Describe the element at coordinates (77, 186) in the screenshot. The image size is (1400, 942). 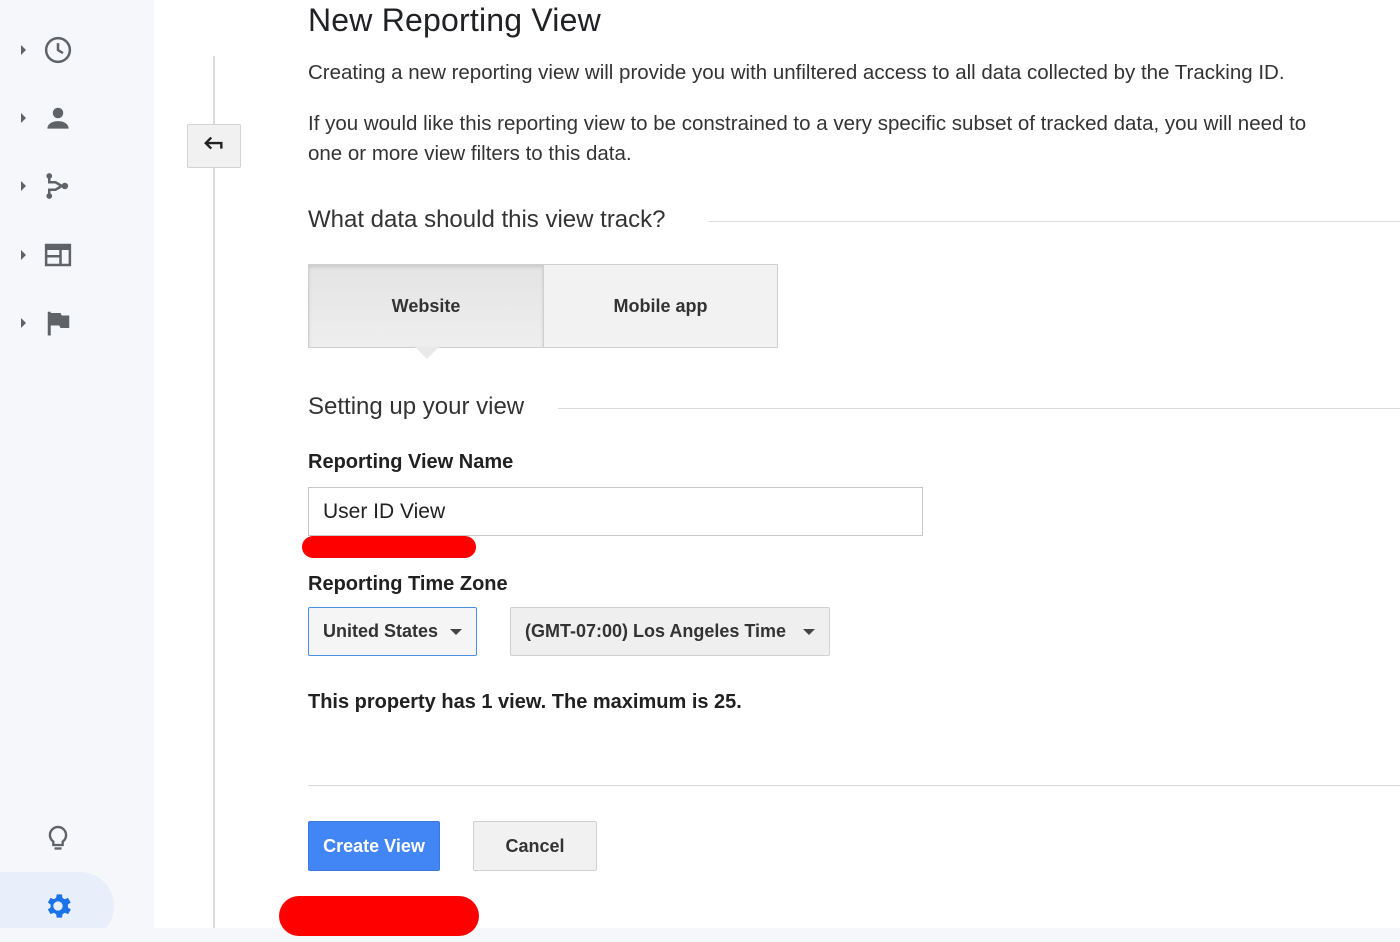
I see `nav-item-acquisition` at that location.